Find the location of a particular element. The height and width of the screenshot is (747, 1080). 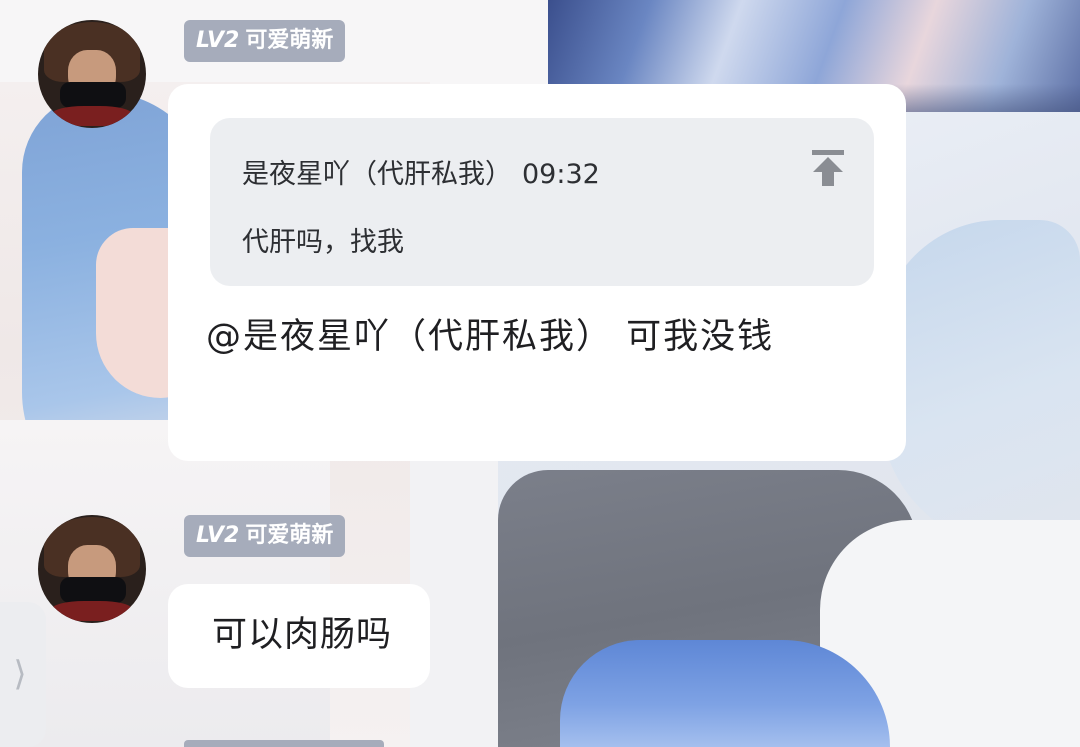

message-text: 可以肉肠吗 is located at coordinates (302, 635).